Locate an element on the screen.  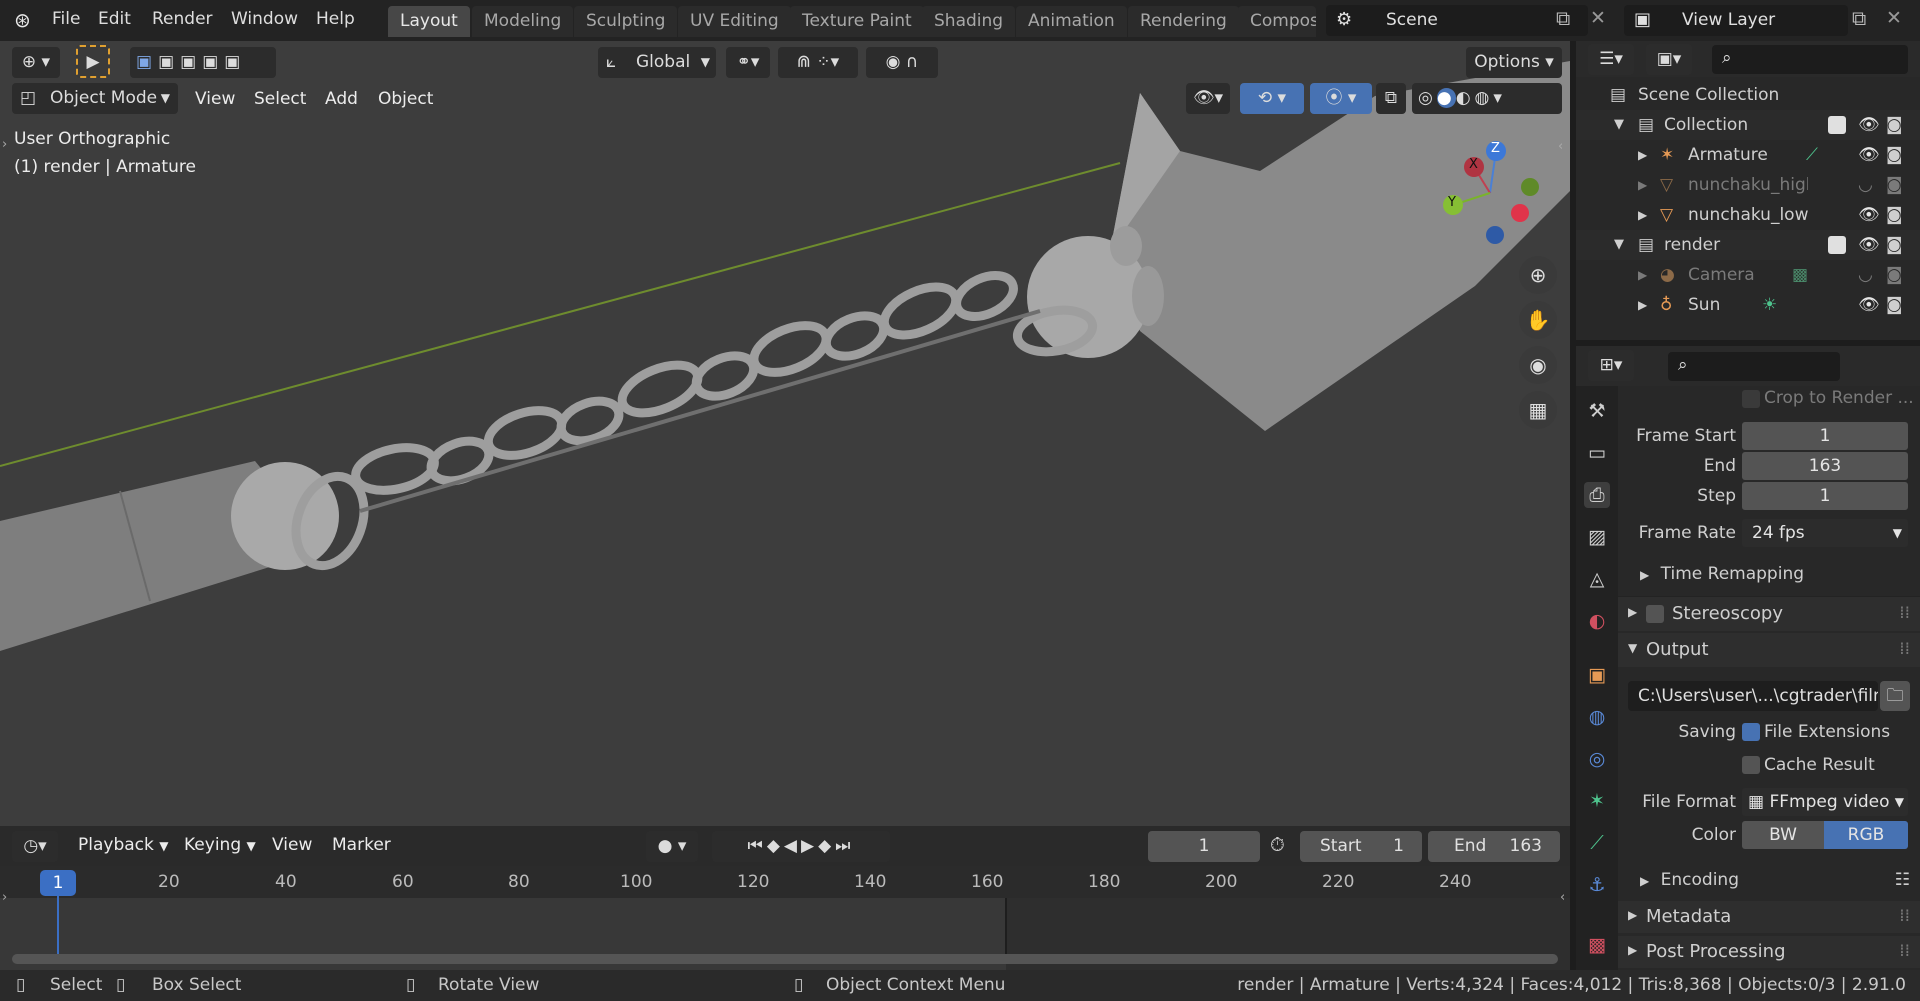
scene-copy-icon: ⧉ is located at coordinates (1563, 18).